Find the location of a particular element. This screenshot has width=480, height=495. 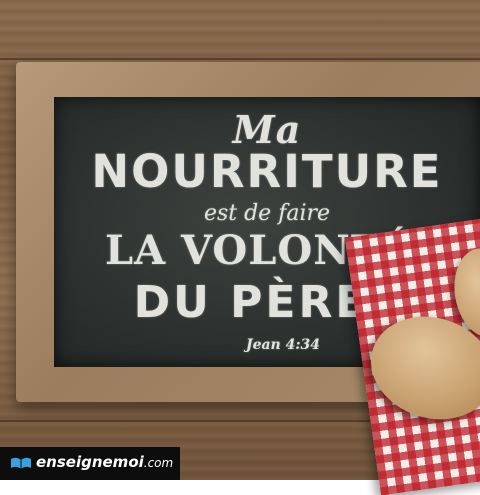

plank-seam is located at coordinates (240, 59).